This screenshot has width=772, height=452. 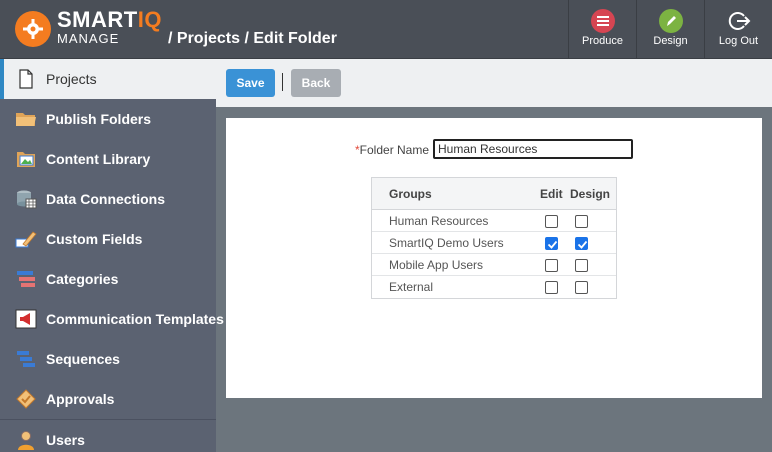 What do you see at coordinates (518, 355) in the screenshot?
I see `blank-panel` at bounding box center [518, 355].